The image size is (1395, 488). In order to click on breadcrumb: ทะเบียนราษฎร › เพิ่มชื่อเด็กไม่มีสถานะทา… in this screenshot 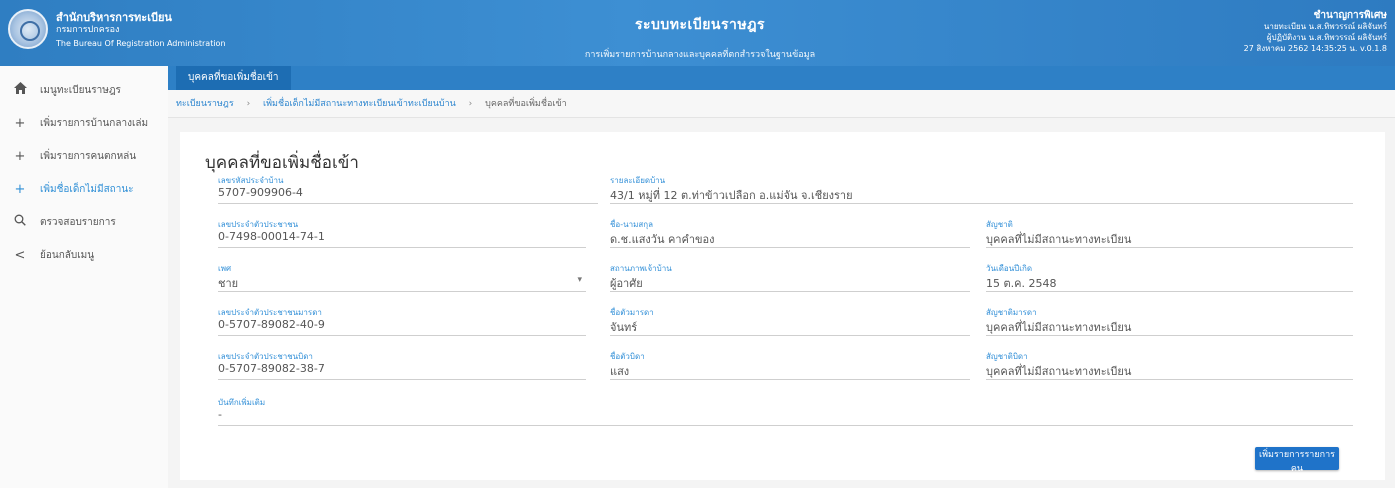, I will do `click(781, 104)`.